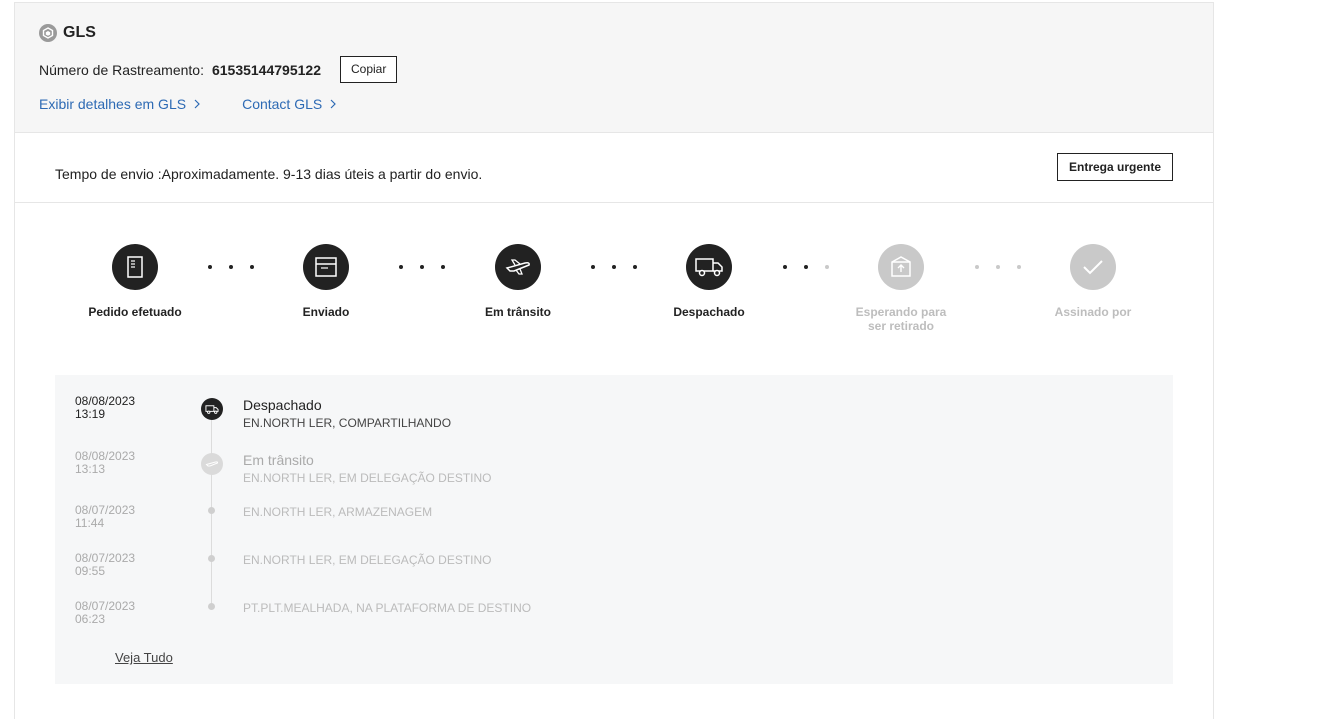 The image size is (1324, 719). I want to click on contact-carrier-label: Contact GLS, so click(282, 104).